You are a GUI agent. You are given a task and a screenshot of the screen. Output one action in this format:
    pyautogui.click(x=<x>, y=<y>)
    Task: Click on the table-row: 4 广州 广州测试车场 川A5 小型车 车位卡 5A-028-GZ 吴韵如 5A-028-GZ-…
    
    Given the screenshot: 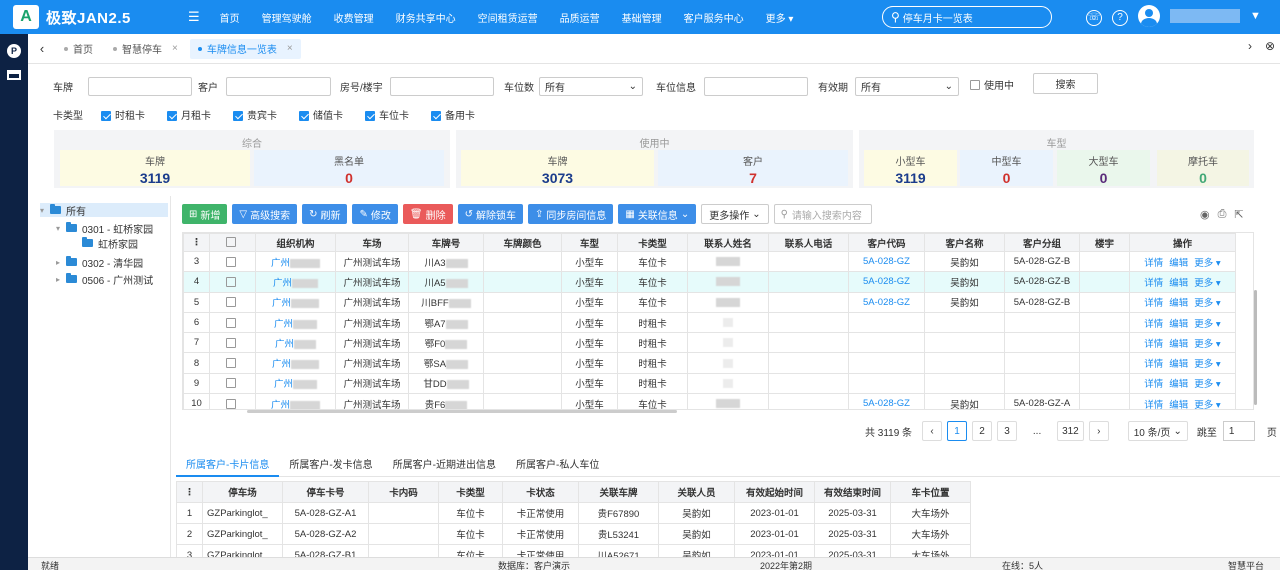 What is the action you would take?
    pyautogui.click(x=709, y=282)
    